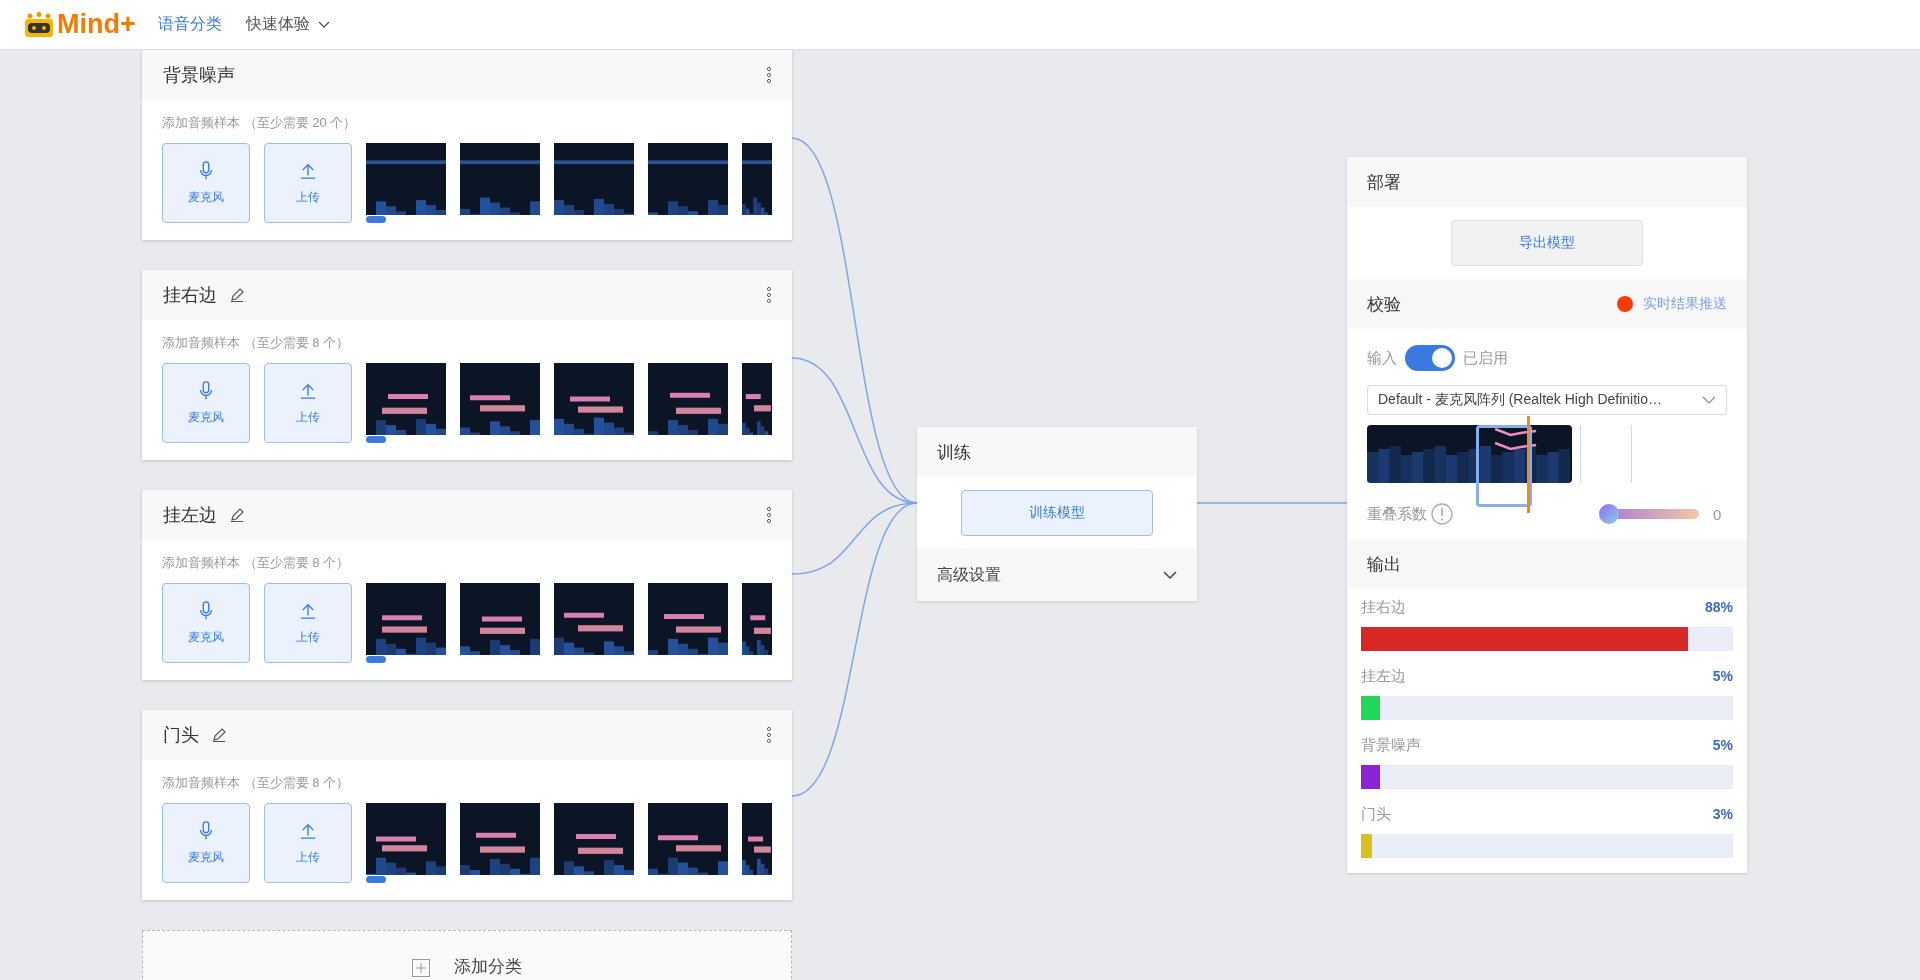 The image size is (1920, 980). I want to click on input-label: 输入, so click(1382, 358).